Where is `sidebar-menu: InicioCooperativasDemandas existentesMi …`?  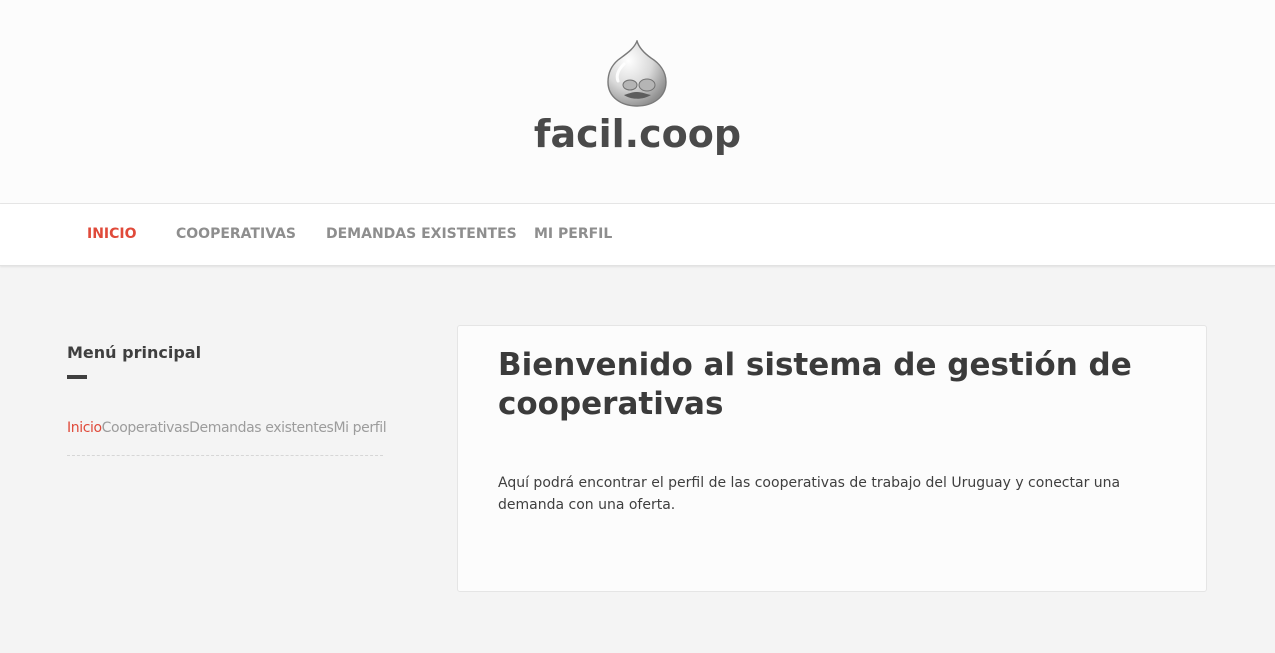 sidebar-menu: InicioCooperativasDemandas existentesMi … is located at coordinates (227, 438).